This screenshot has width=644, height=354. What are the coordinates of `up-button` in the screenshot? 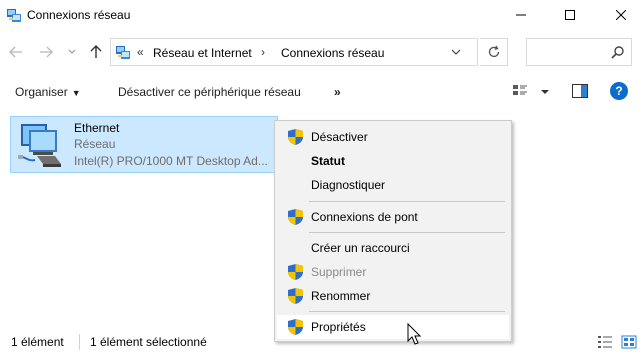 It's located at (96, 52).